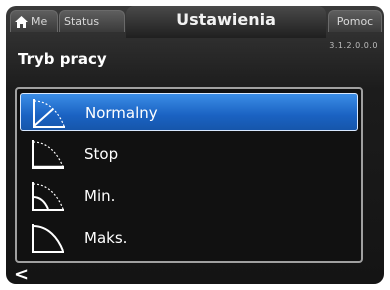 Image resolution: width=390 pixels, height=290 pixels. What do you see at coordinates (101, 154) in the screenshot?
I see `list-item-label: Stop` at bounding box center [101, 154].